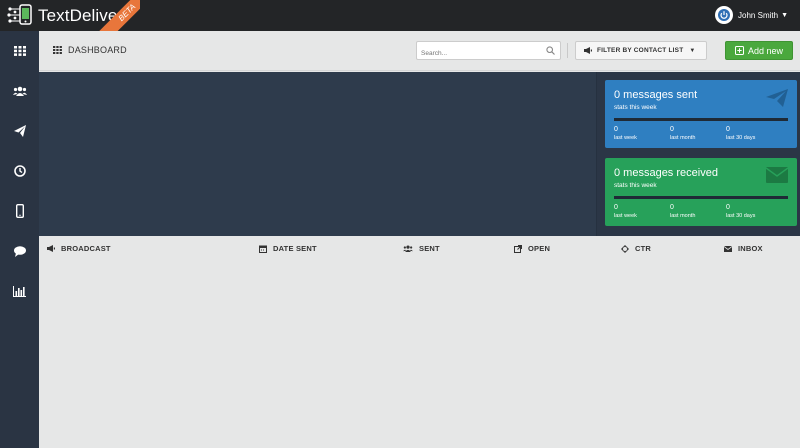 Image resolution: width=800 pixels, height=448 pixels. I want to click on broadcast-table-header: BROADCAST DATE SENT SENT OPEN CTR INBOX, so click(419, 248).